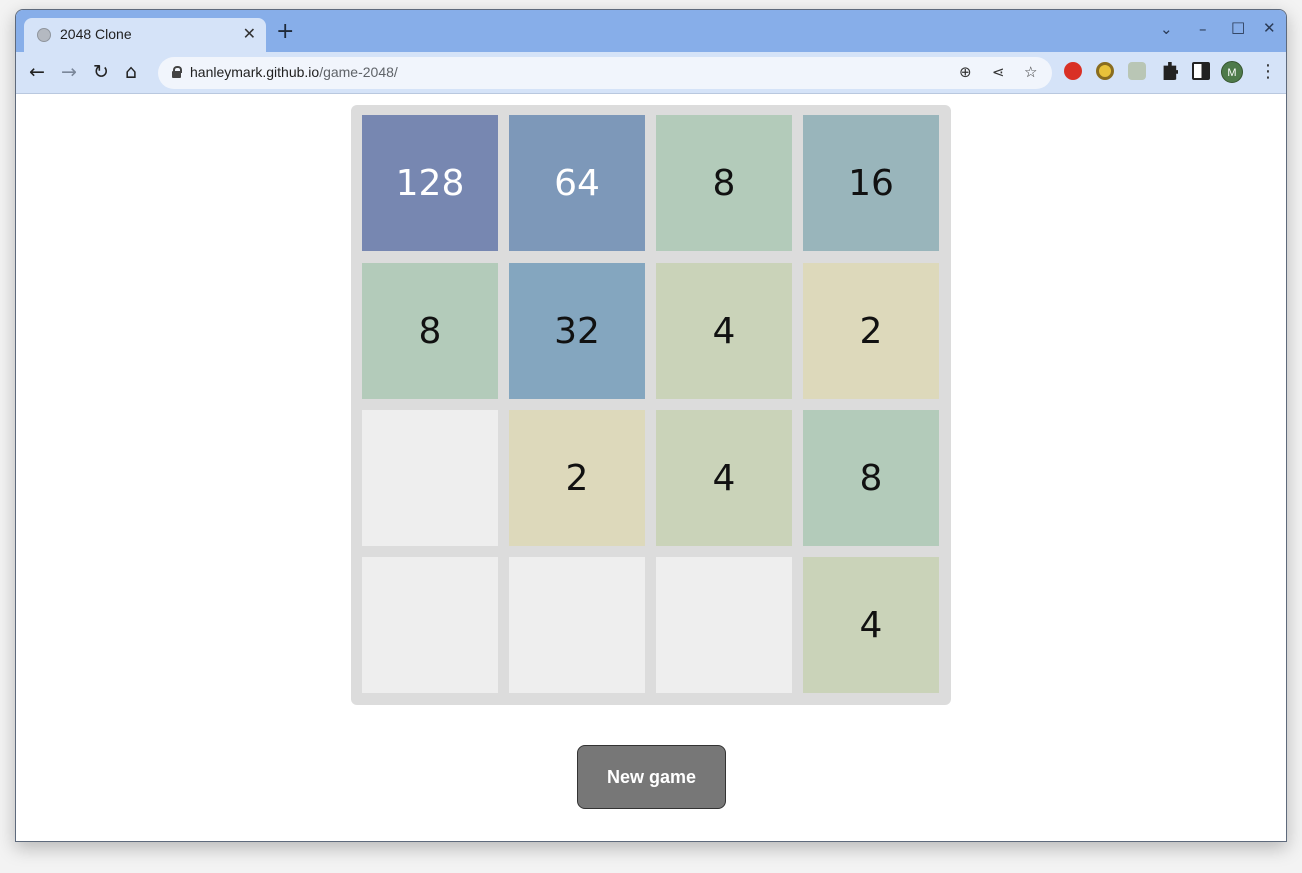  I want to click on bookmark-star-icon: ☆, so click(1030, 72).